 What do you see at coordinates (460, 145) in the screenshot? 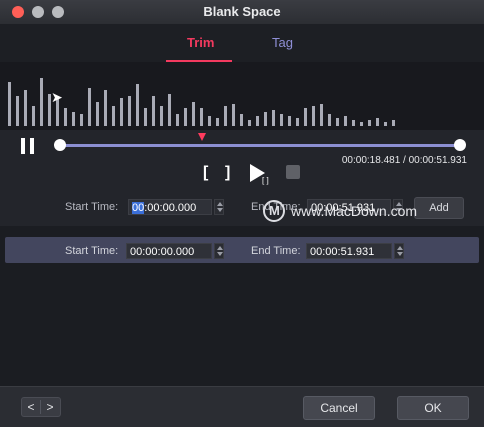
I see `trim-end-handle` at bounding box center [460, 145].